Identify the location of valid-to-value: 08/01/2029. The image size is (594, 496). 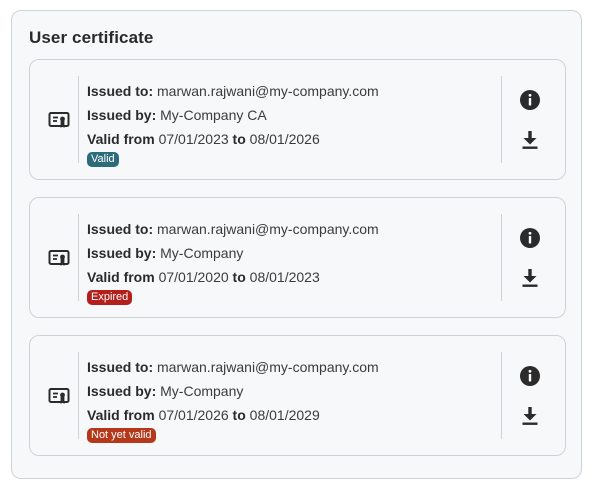
(284, 415).